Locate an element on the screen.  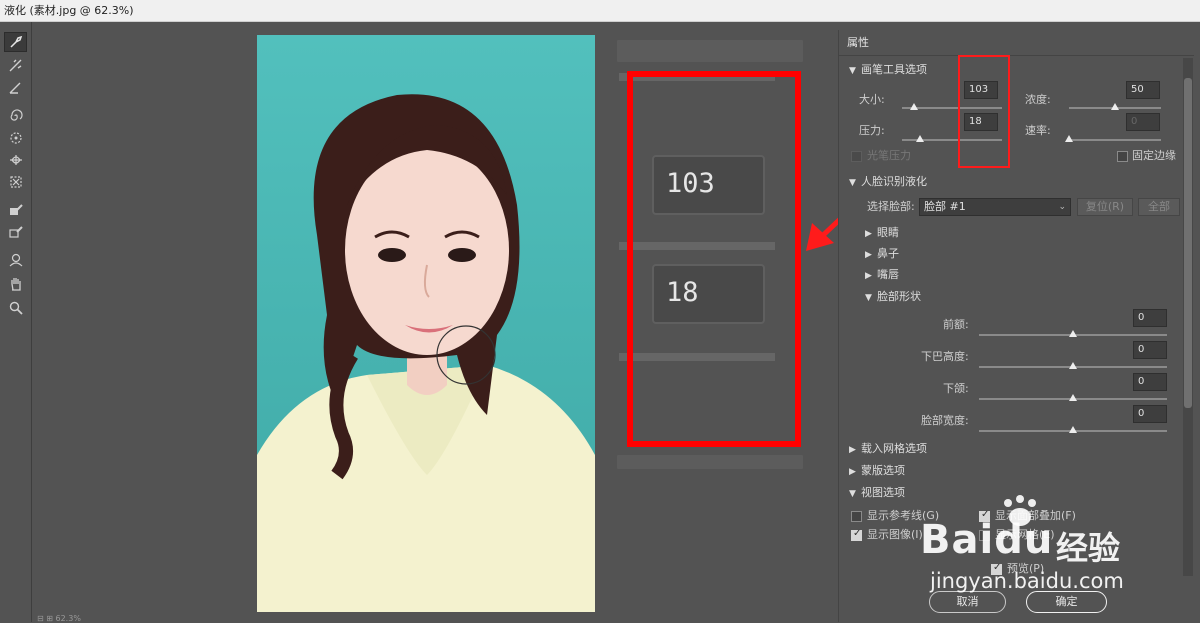
show-guides-checkbox is located at coordinates (856, 516).